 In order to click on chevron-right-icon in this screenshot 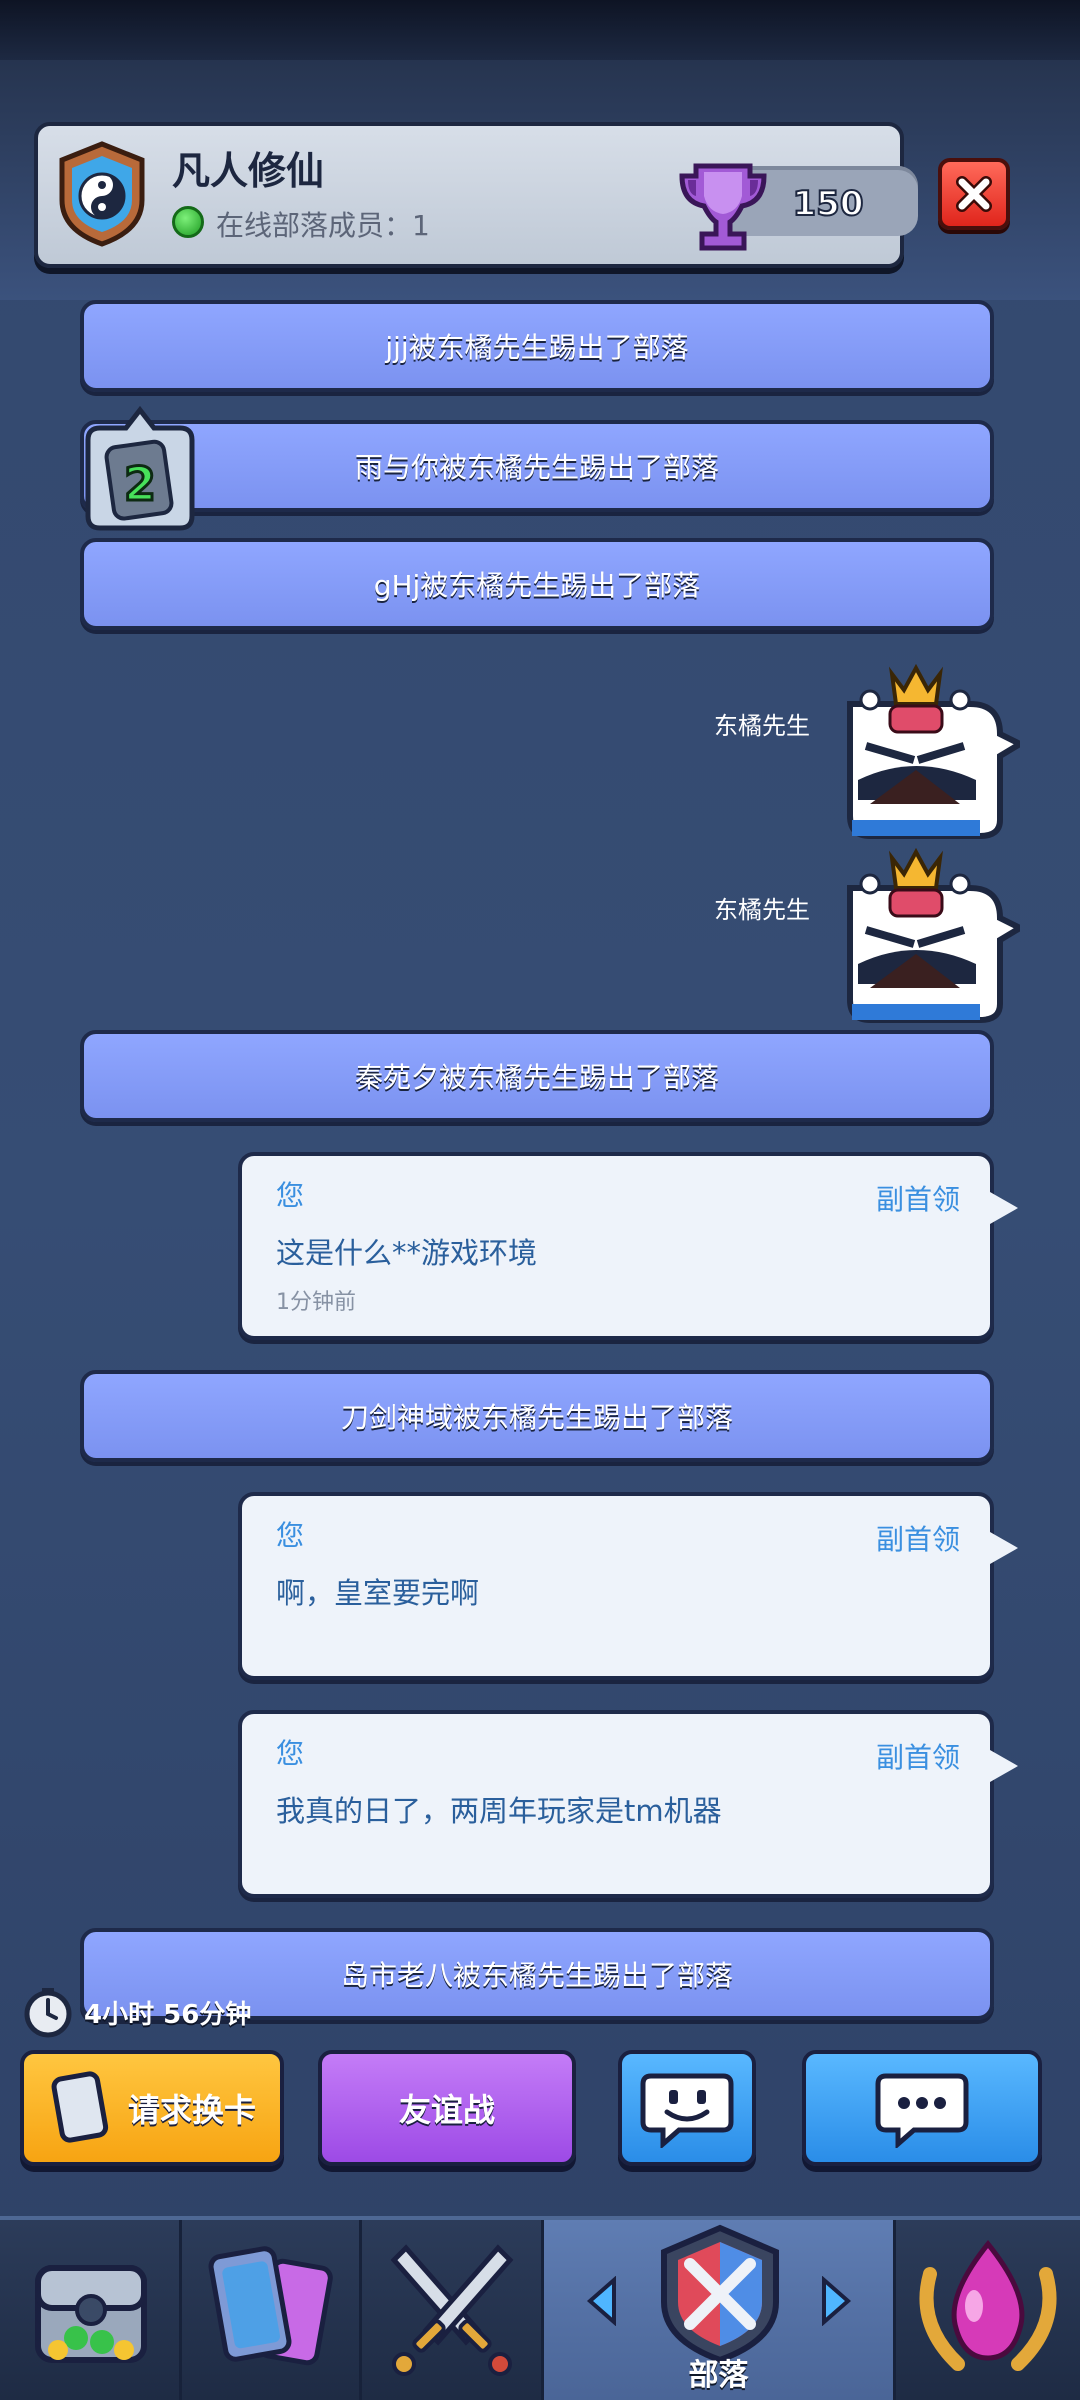, I will do `click(837, 2301)`.